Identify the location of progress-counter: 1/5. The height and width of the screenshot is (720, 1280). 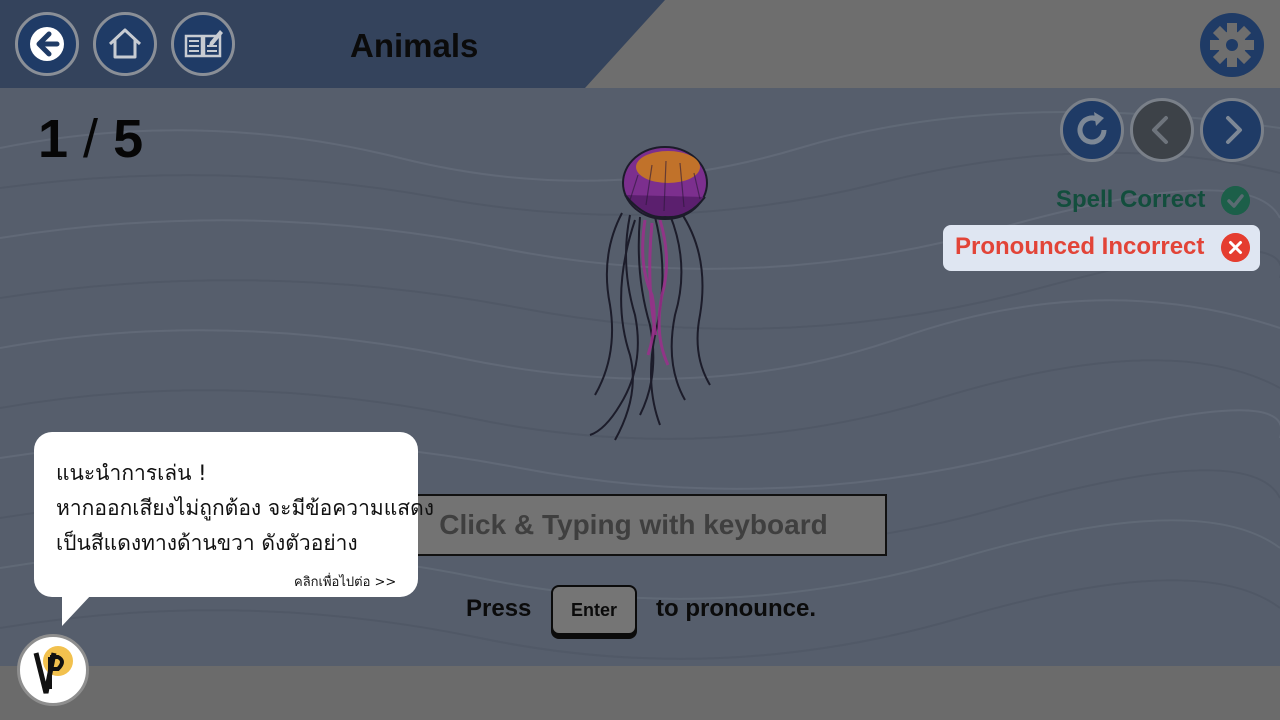
(91, 139).